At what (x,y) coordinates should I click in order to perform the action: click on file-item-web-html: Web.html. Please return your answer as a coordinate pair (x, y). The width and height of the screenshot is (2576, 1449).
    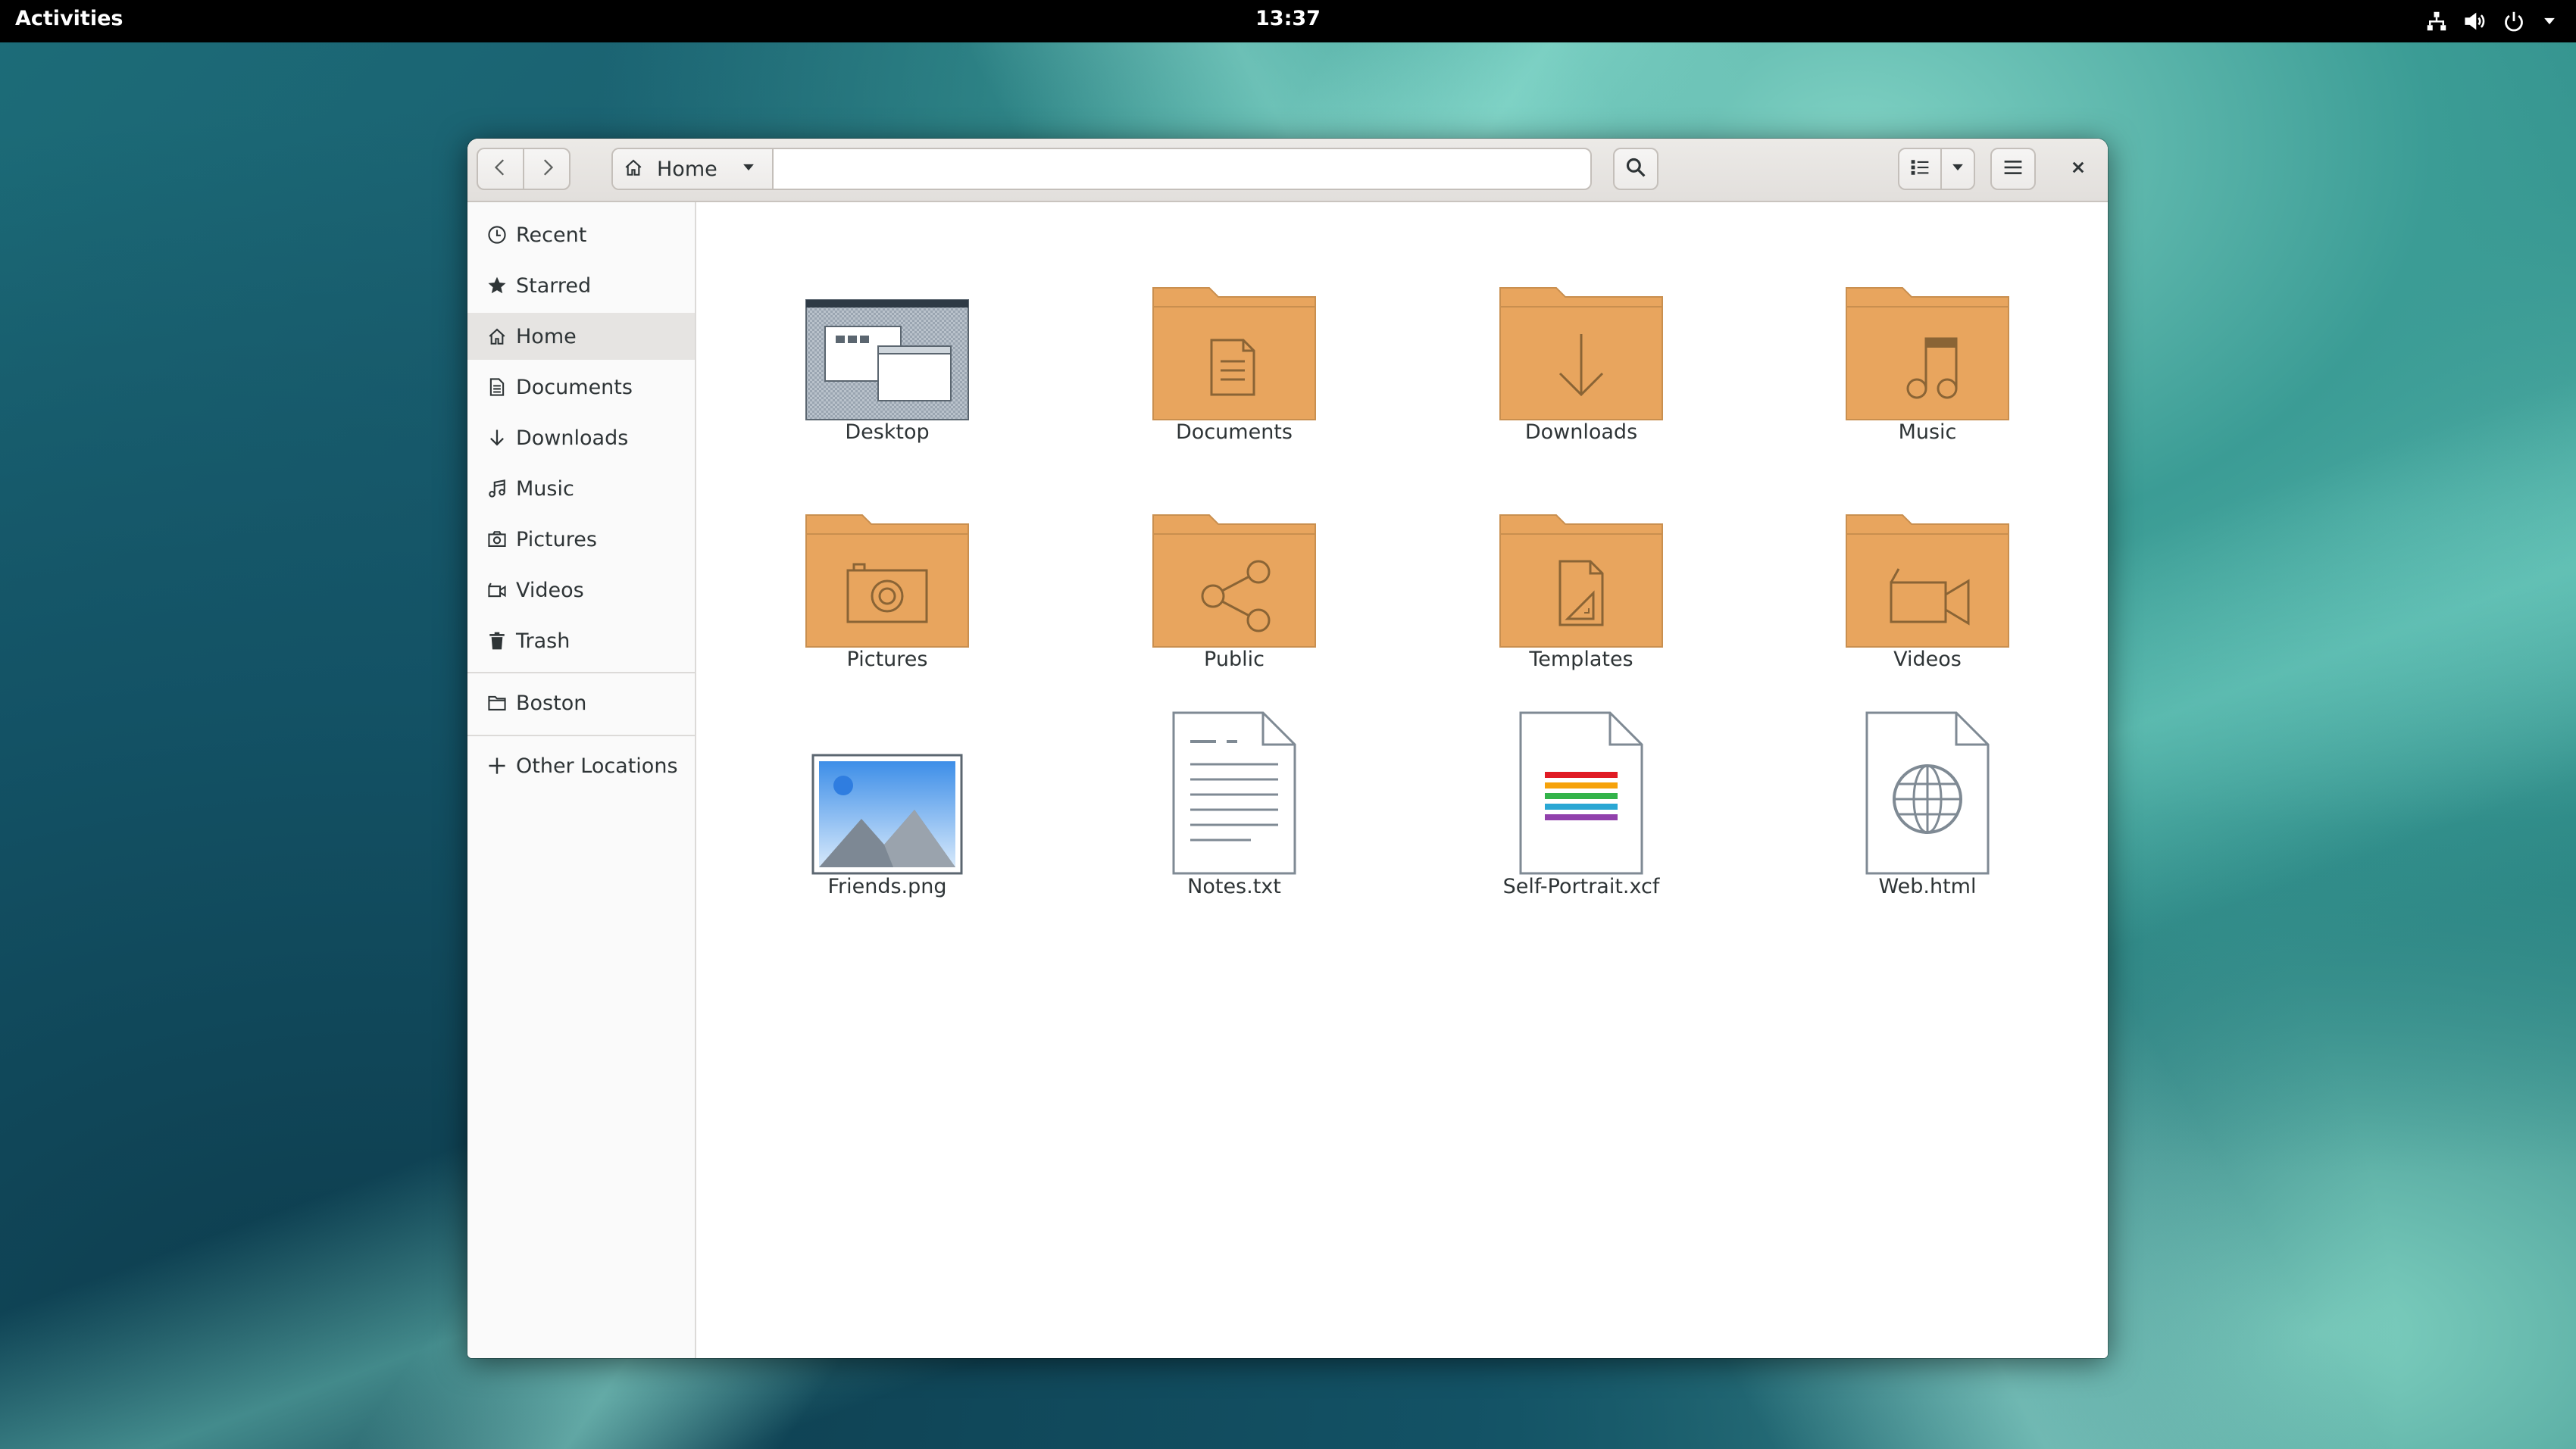
    Looking at the image, I should click on (1927, 806).